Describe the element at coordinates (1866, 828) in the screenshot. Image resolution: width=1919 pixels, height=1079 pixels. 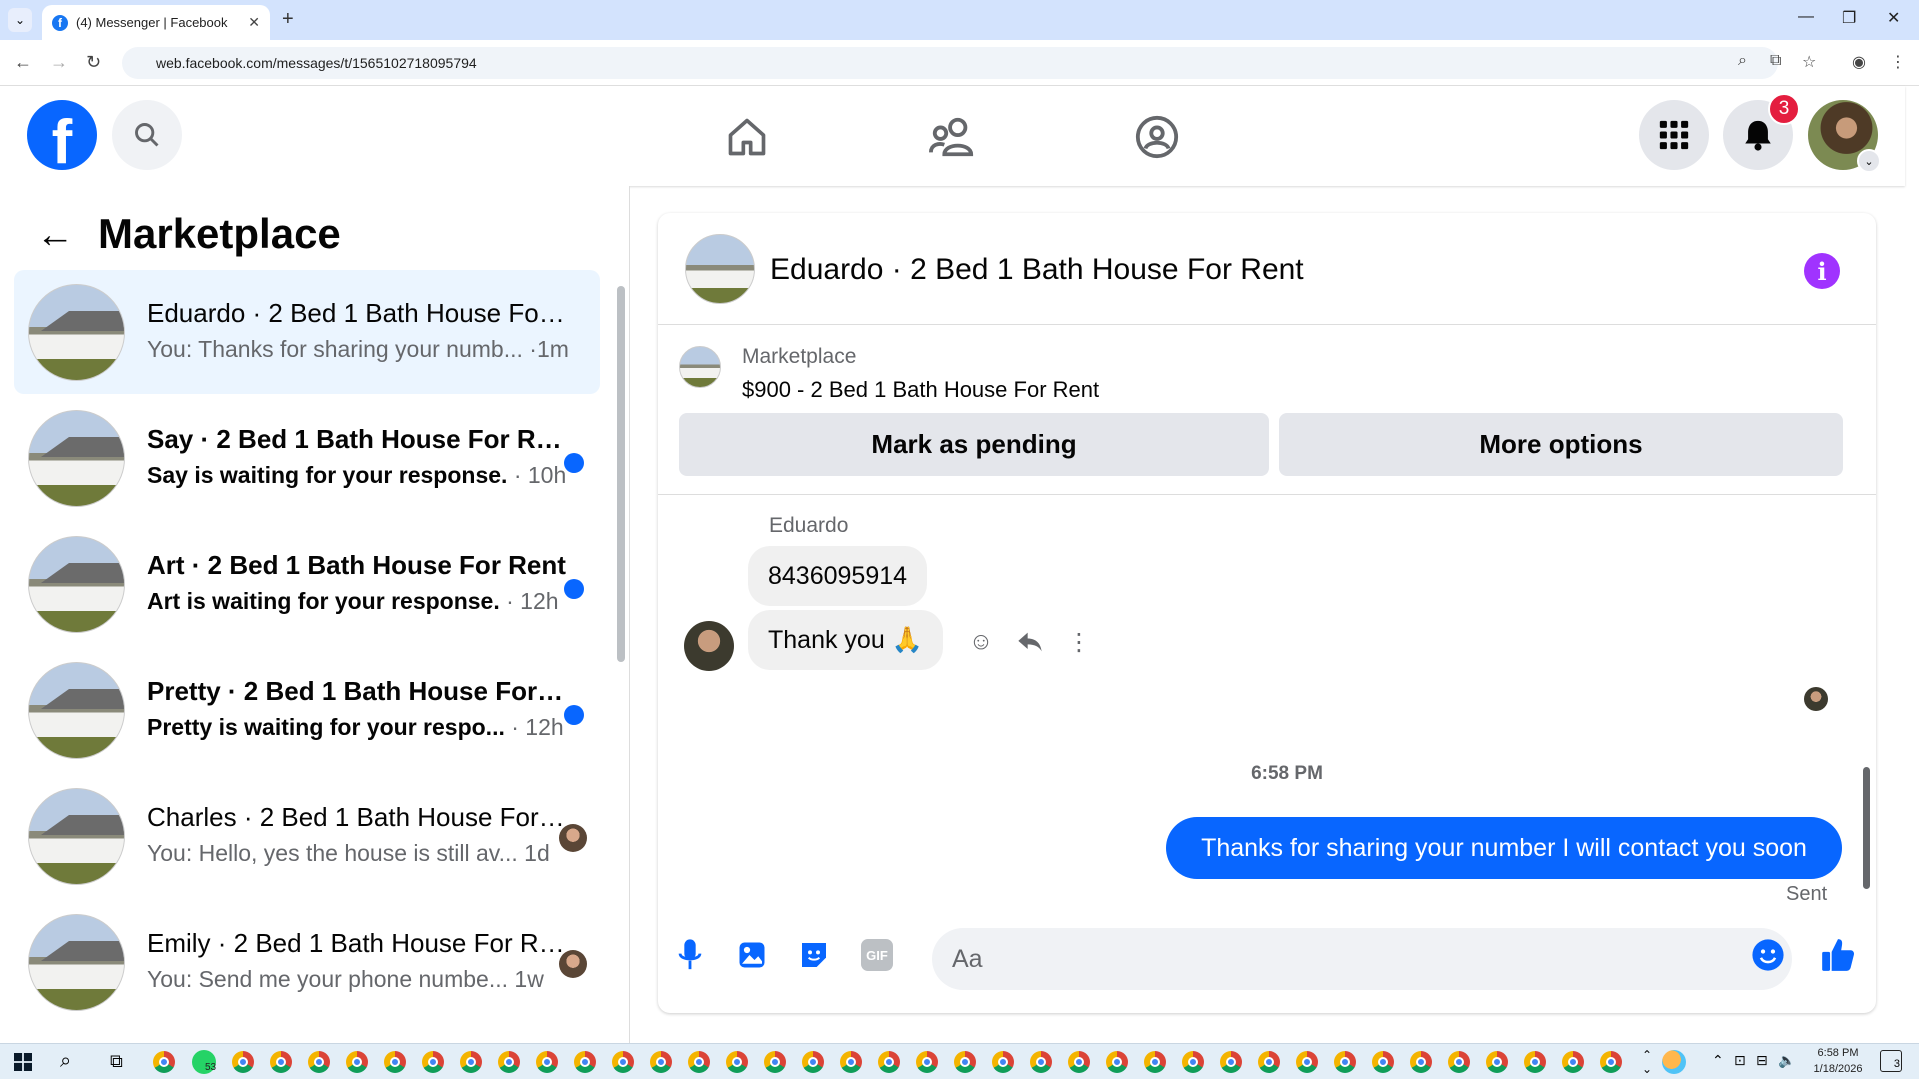
I see `chat-scrollbar` at that location.